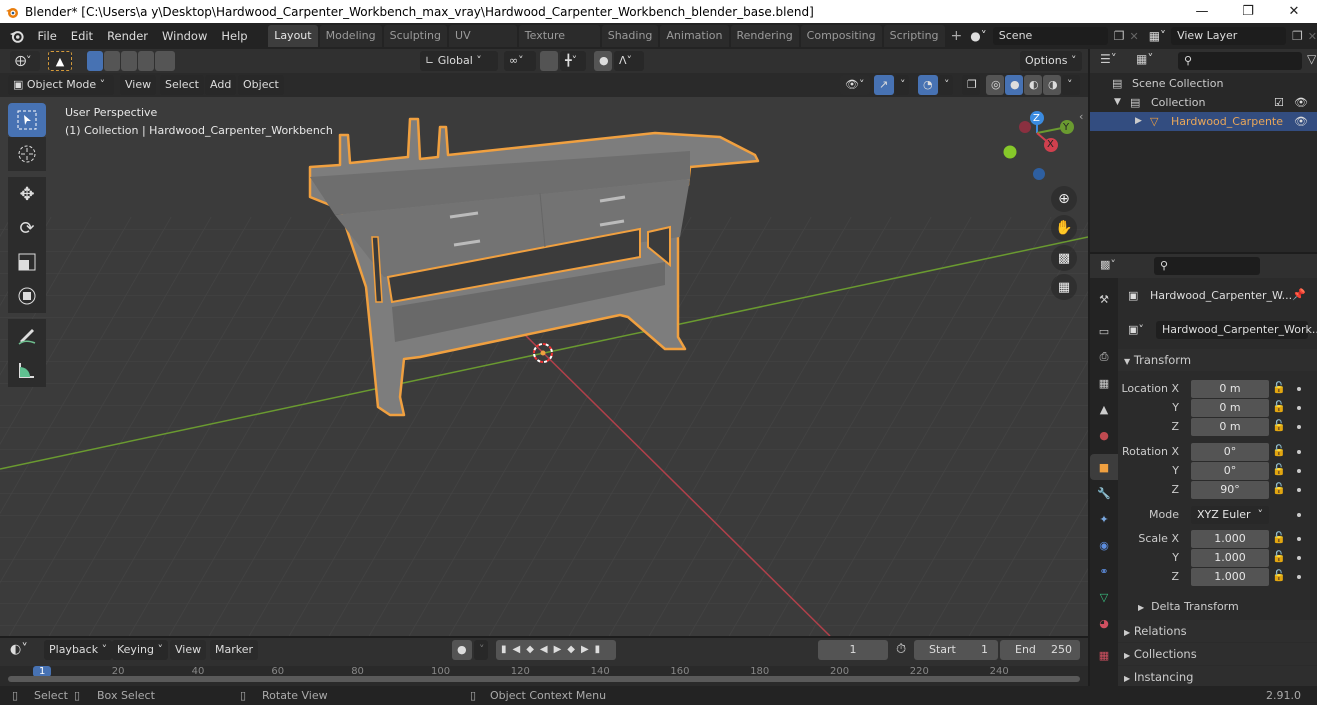 Image resolution: width=1317 pixels, height=705 pixels. I want to click on display-mode-dropdown: ☰˅, so click(1108, 59).